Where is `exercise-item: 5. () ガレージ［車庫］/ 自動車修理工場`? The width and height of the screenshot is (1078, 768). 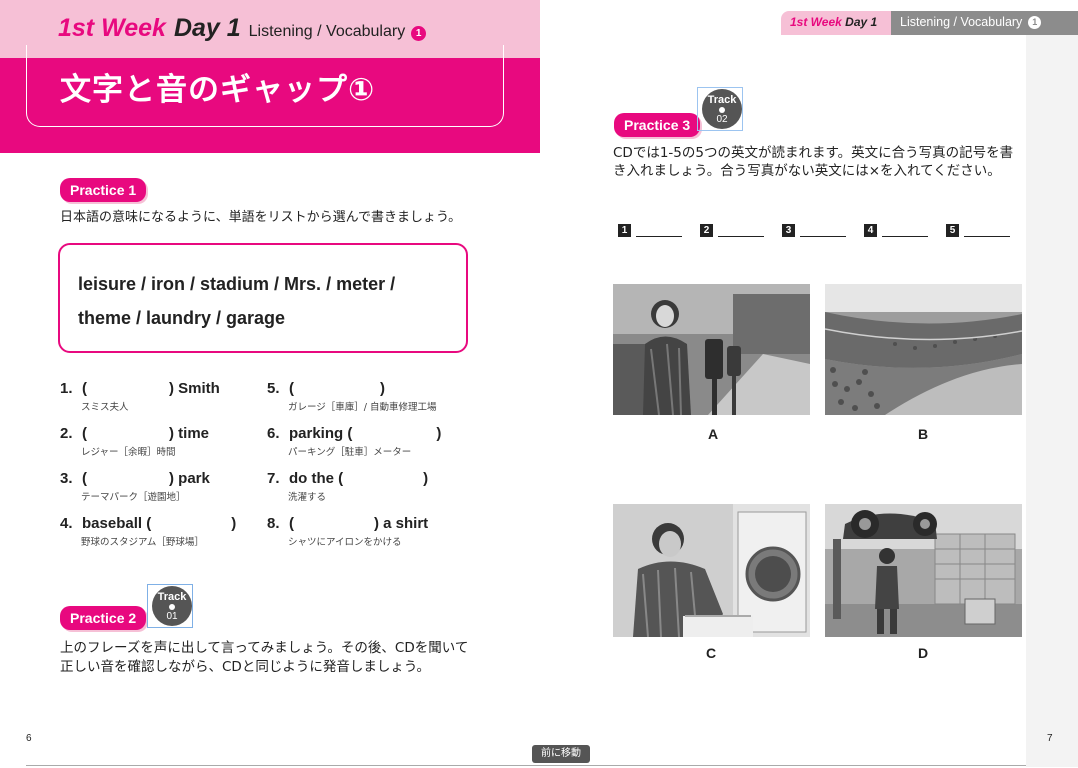 exercise-item: 5. () ガレージ［車庫］/ 自動車修理工場 is located at coordinates (352, 396).